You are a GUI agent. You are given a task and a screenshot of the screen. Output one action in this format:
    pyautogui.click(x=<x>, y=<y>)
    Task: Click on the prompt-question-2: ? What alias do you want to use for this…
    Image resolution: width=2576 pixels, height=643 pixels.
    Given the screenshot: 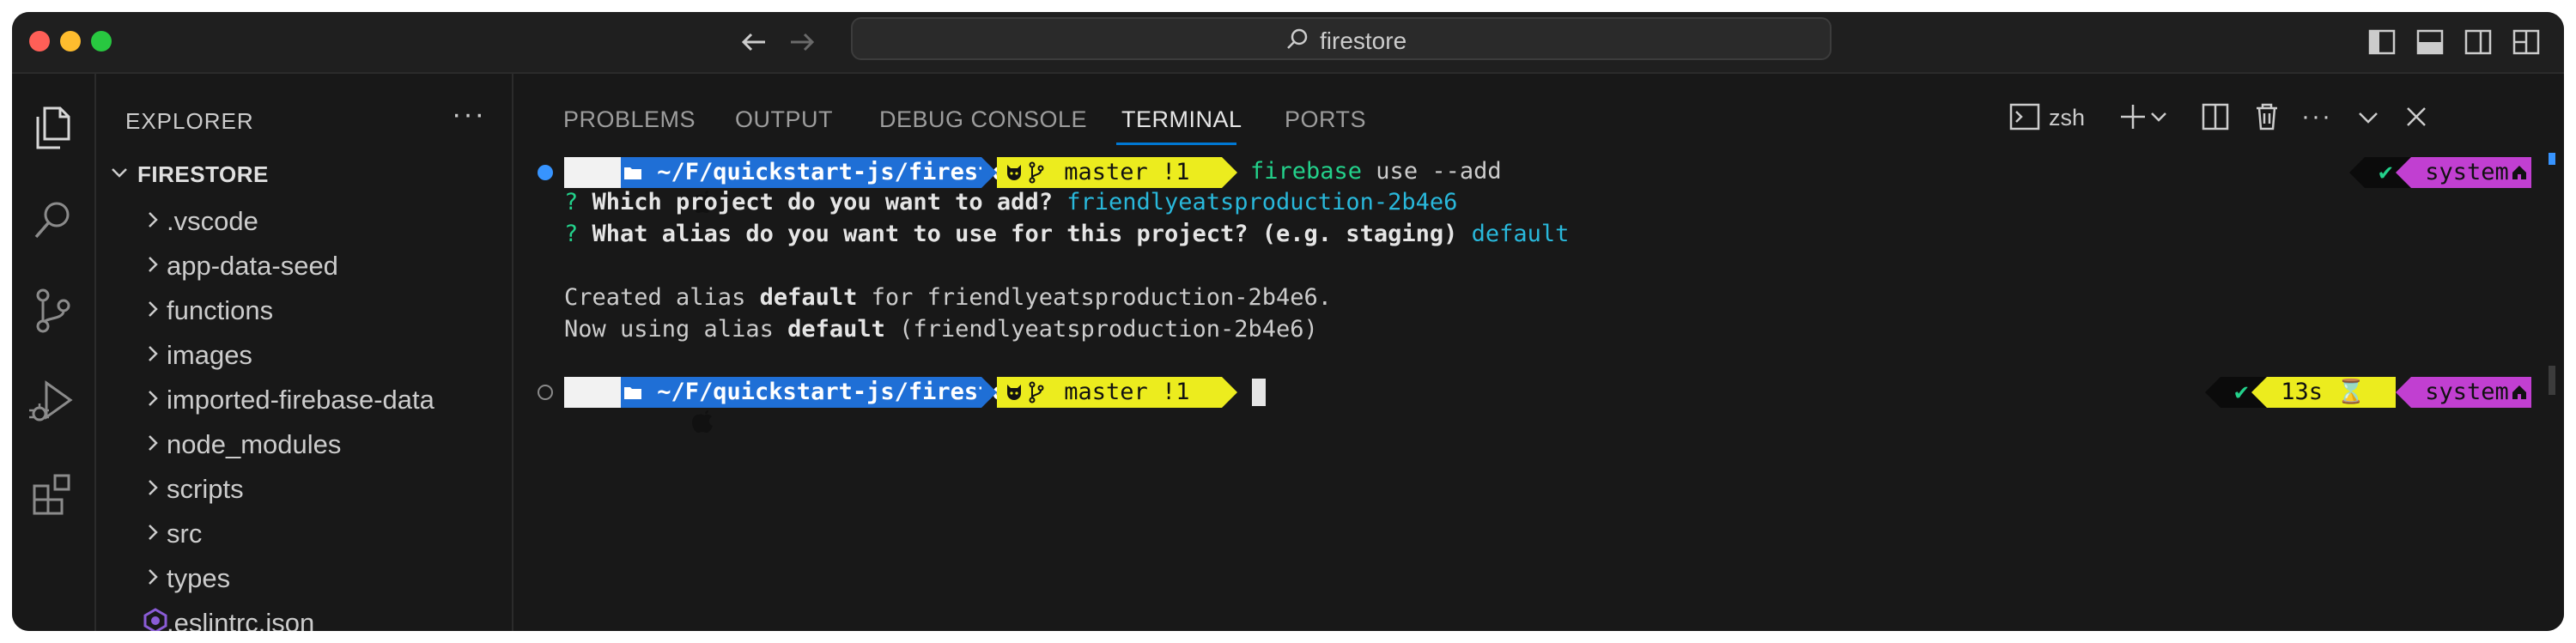 What is the action you would take?
    pyautogui.click(x=1067, y=234)
    